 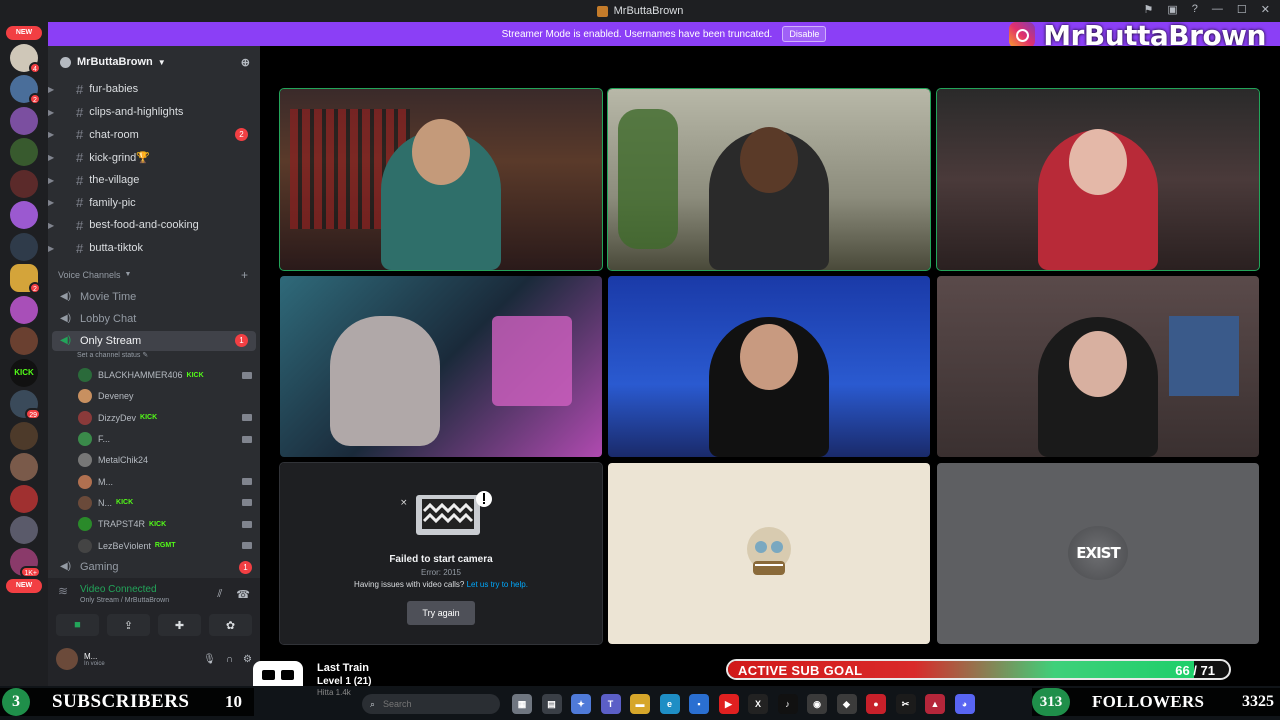 I want to click on voice-member: TRAPST4R KICK, so click(x=154, y=524).